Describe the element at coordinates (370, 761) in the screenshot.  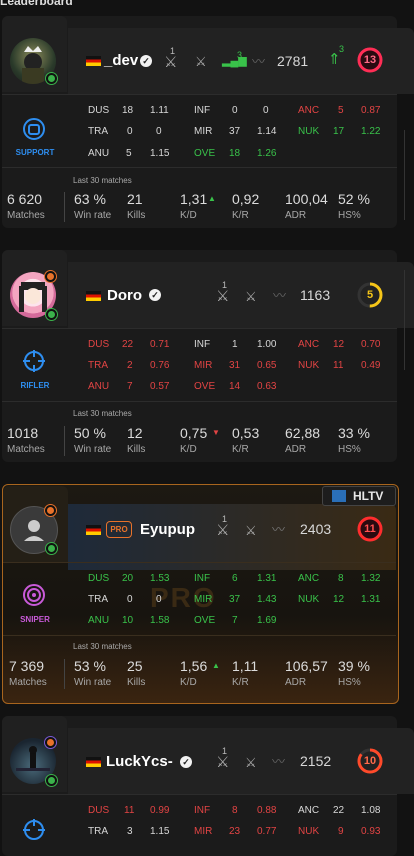
I see `level-value: 10` at that location.